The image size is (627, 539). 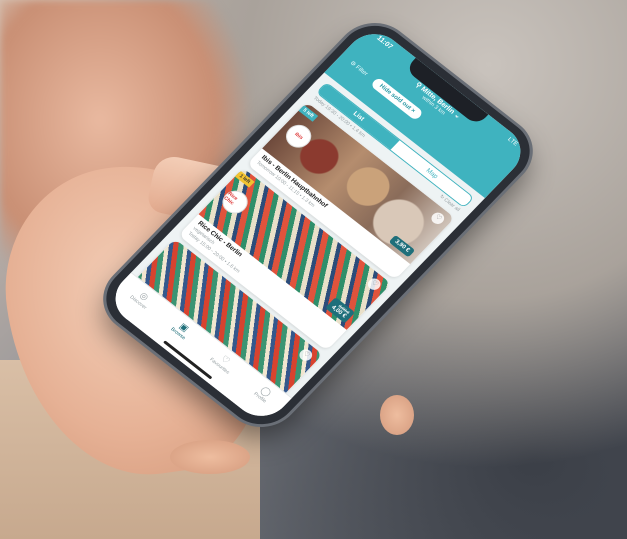 What do you see at coordinates (235, 202) in the screenshot?
I see `store-logo: Rice Chic` at bounding box center [235, 202].